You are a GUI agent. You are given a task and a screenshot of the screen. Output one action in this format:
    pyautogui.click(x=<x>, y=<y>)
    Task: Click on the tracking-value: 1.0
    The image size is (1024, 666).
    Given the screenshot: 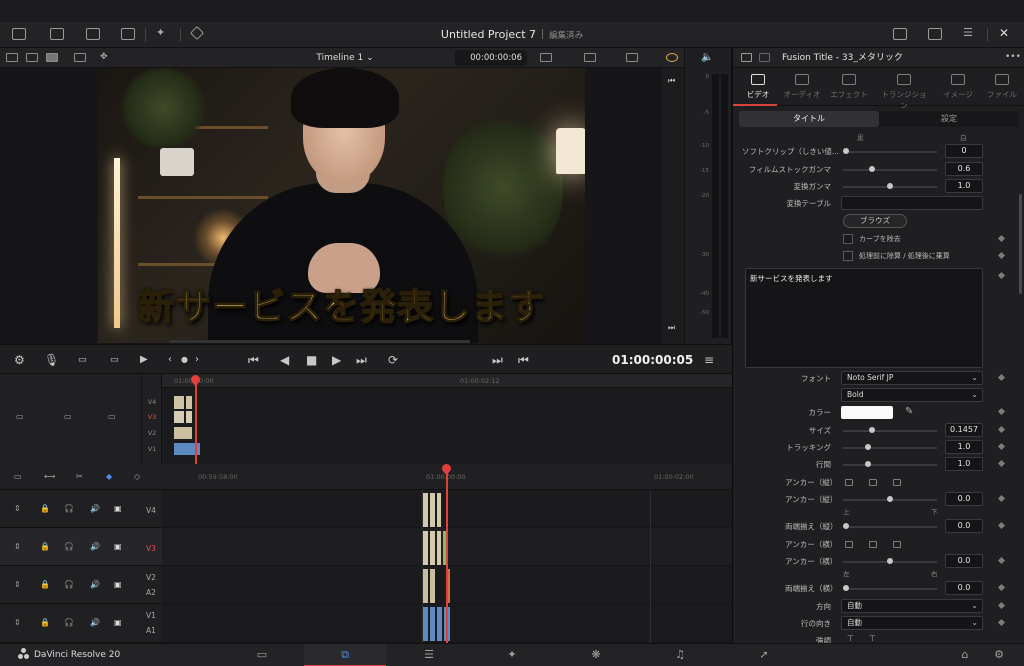 What is the action you would take?
    pyautogui.click(x=964, y=447)
    